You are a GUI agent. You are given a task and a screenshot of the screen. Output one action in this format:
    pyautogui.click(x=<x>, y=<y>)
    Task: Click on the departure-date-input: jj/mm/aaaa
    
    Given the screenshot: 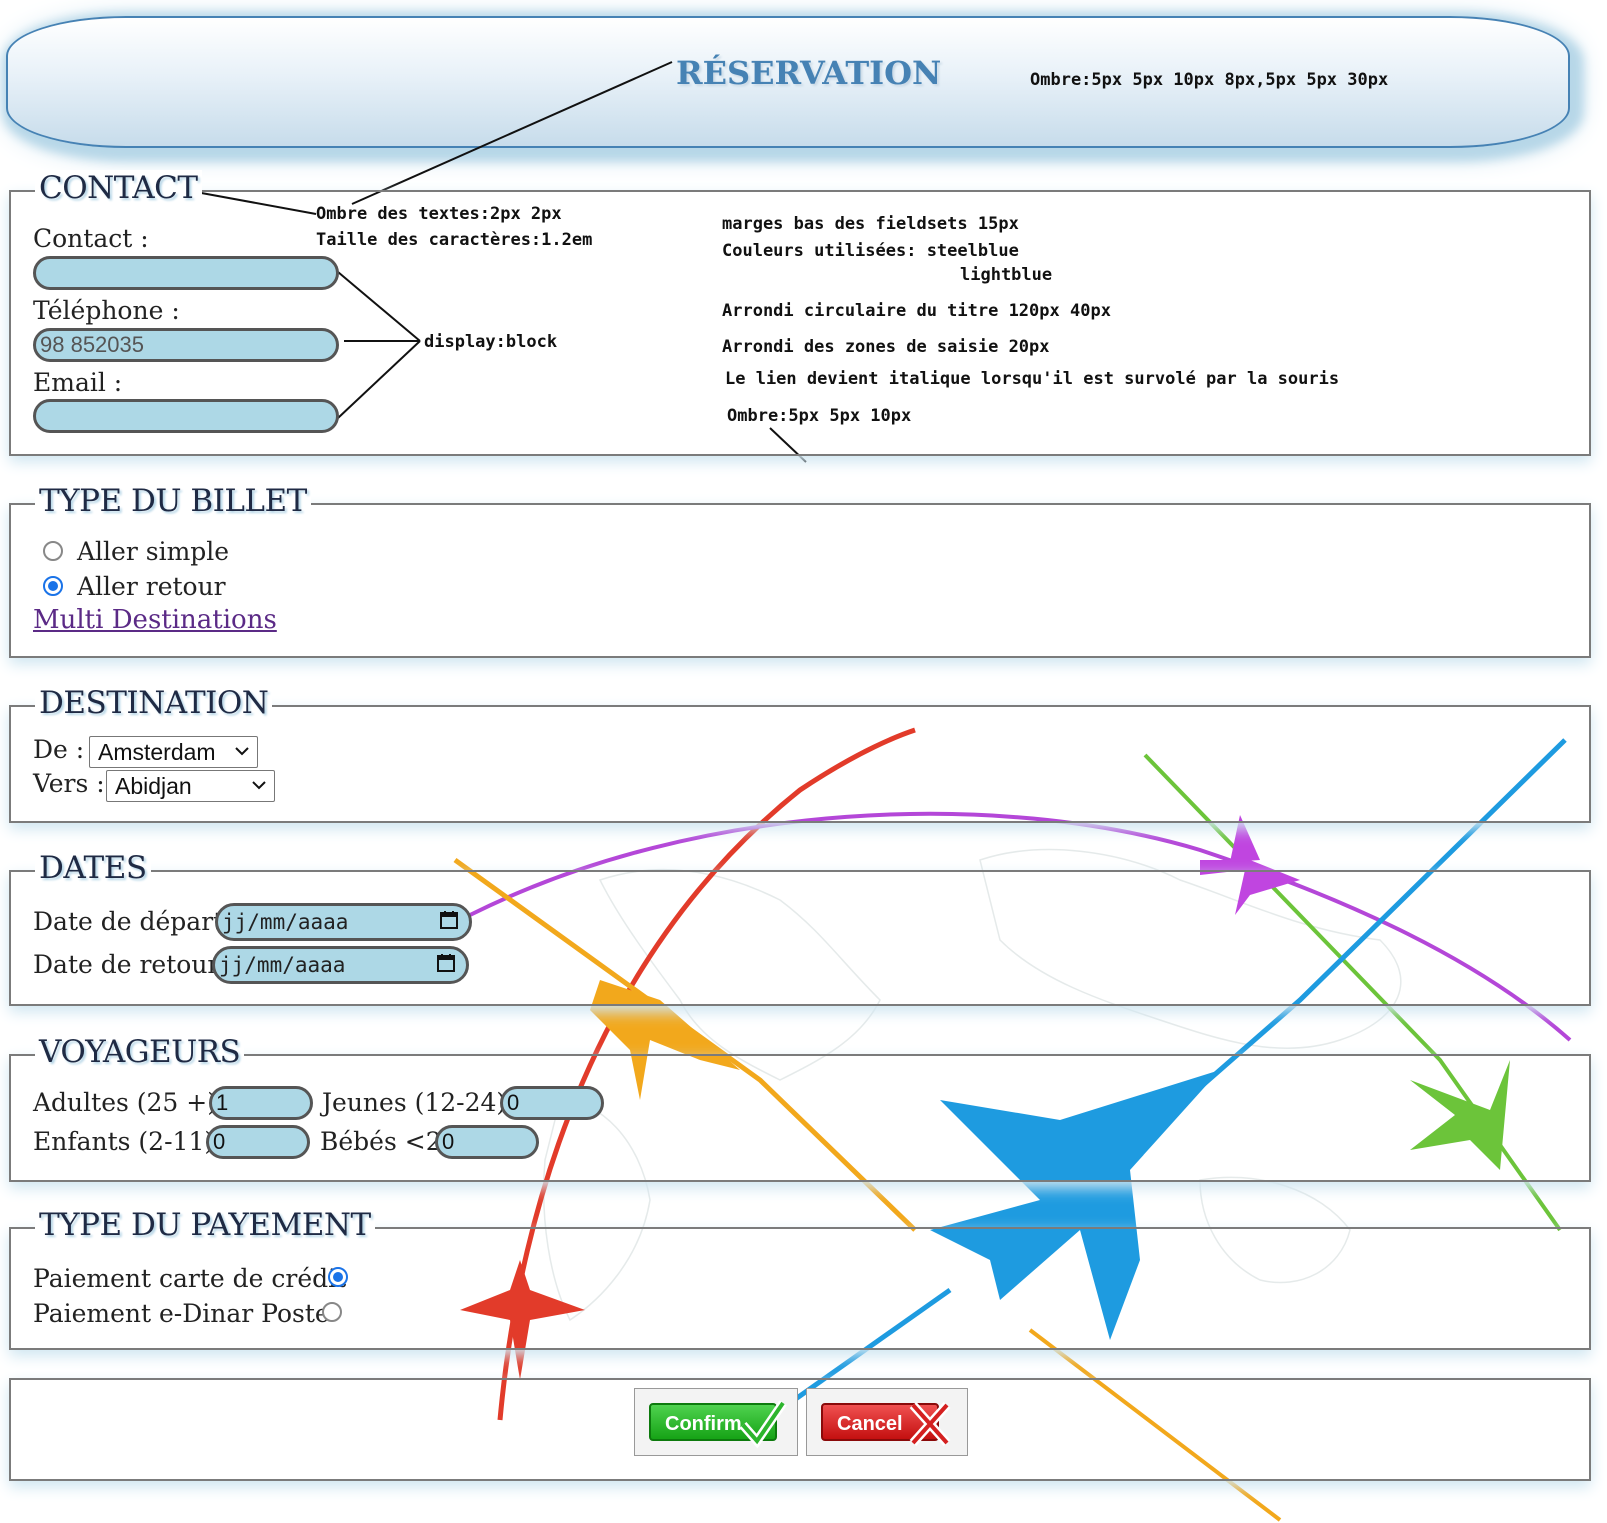 What is the action you would take?
    pyautogui.click(x=343, y=922)
    